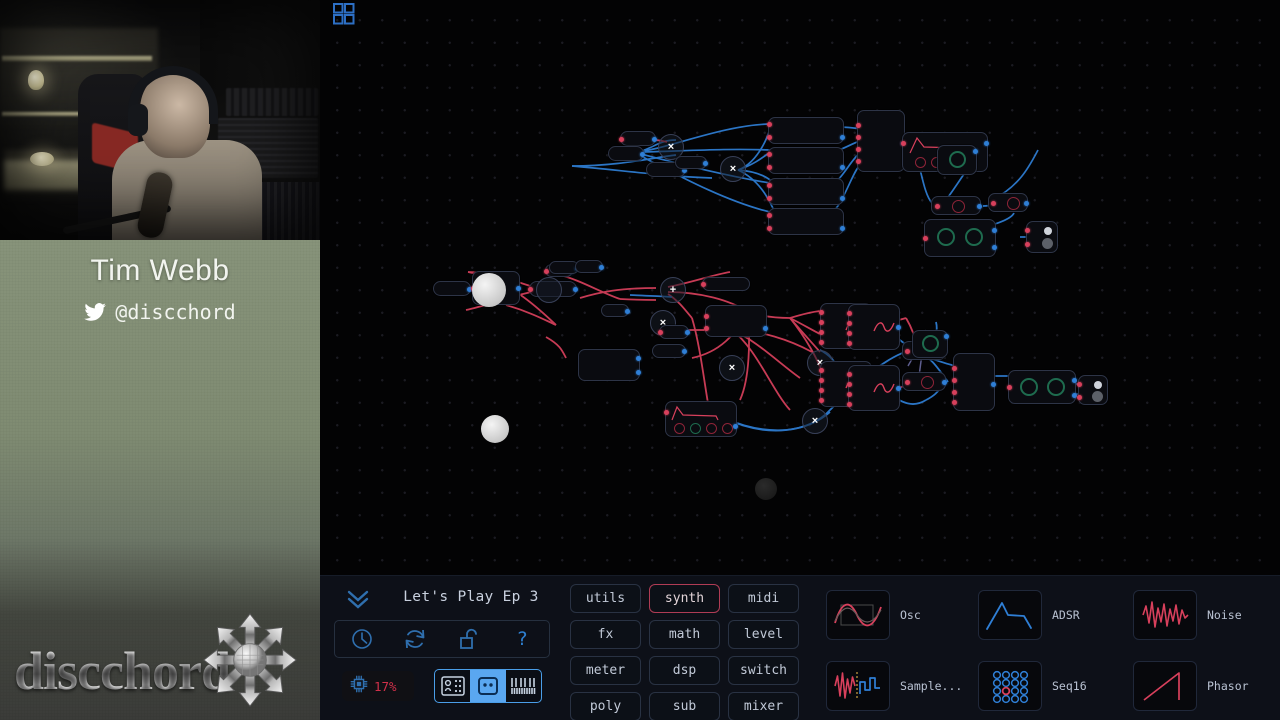  What do you see at coordinates (1041, 237) in the screenshot?
I see `node-output-upper` at bounding box center [1041, 237].